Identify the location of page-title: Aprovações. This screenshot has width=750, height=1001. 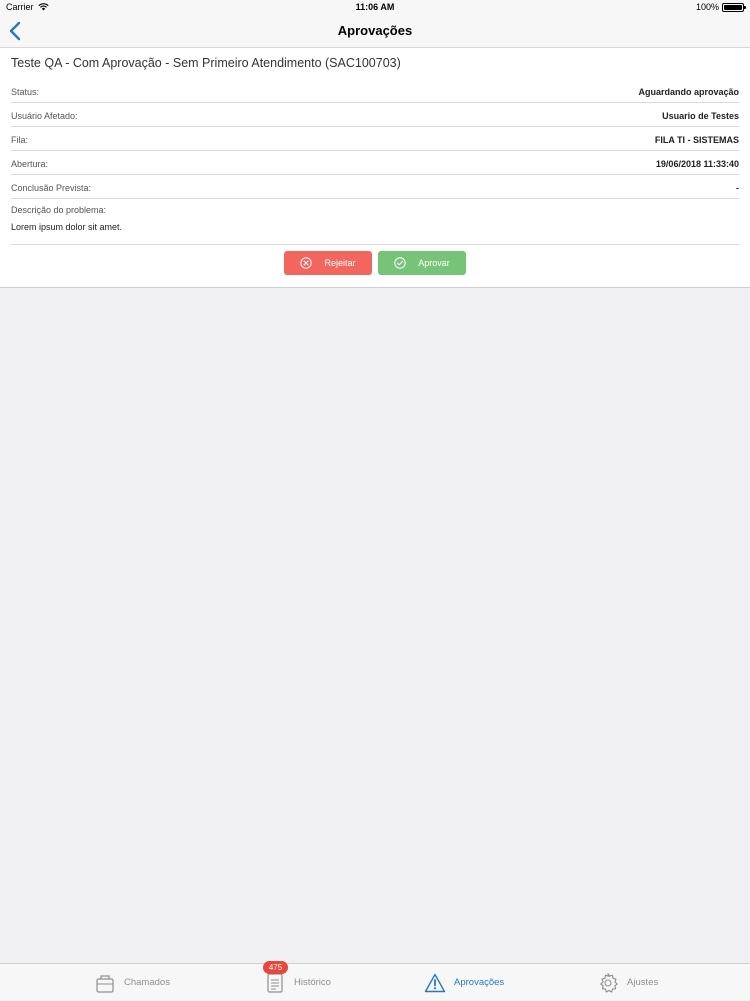
(375, 30).